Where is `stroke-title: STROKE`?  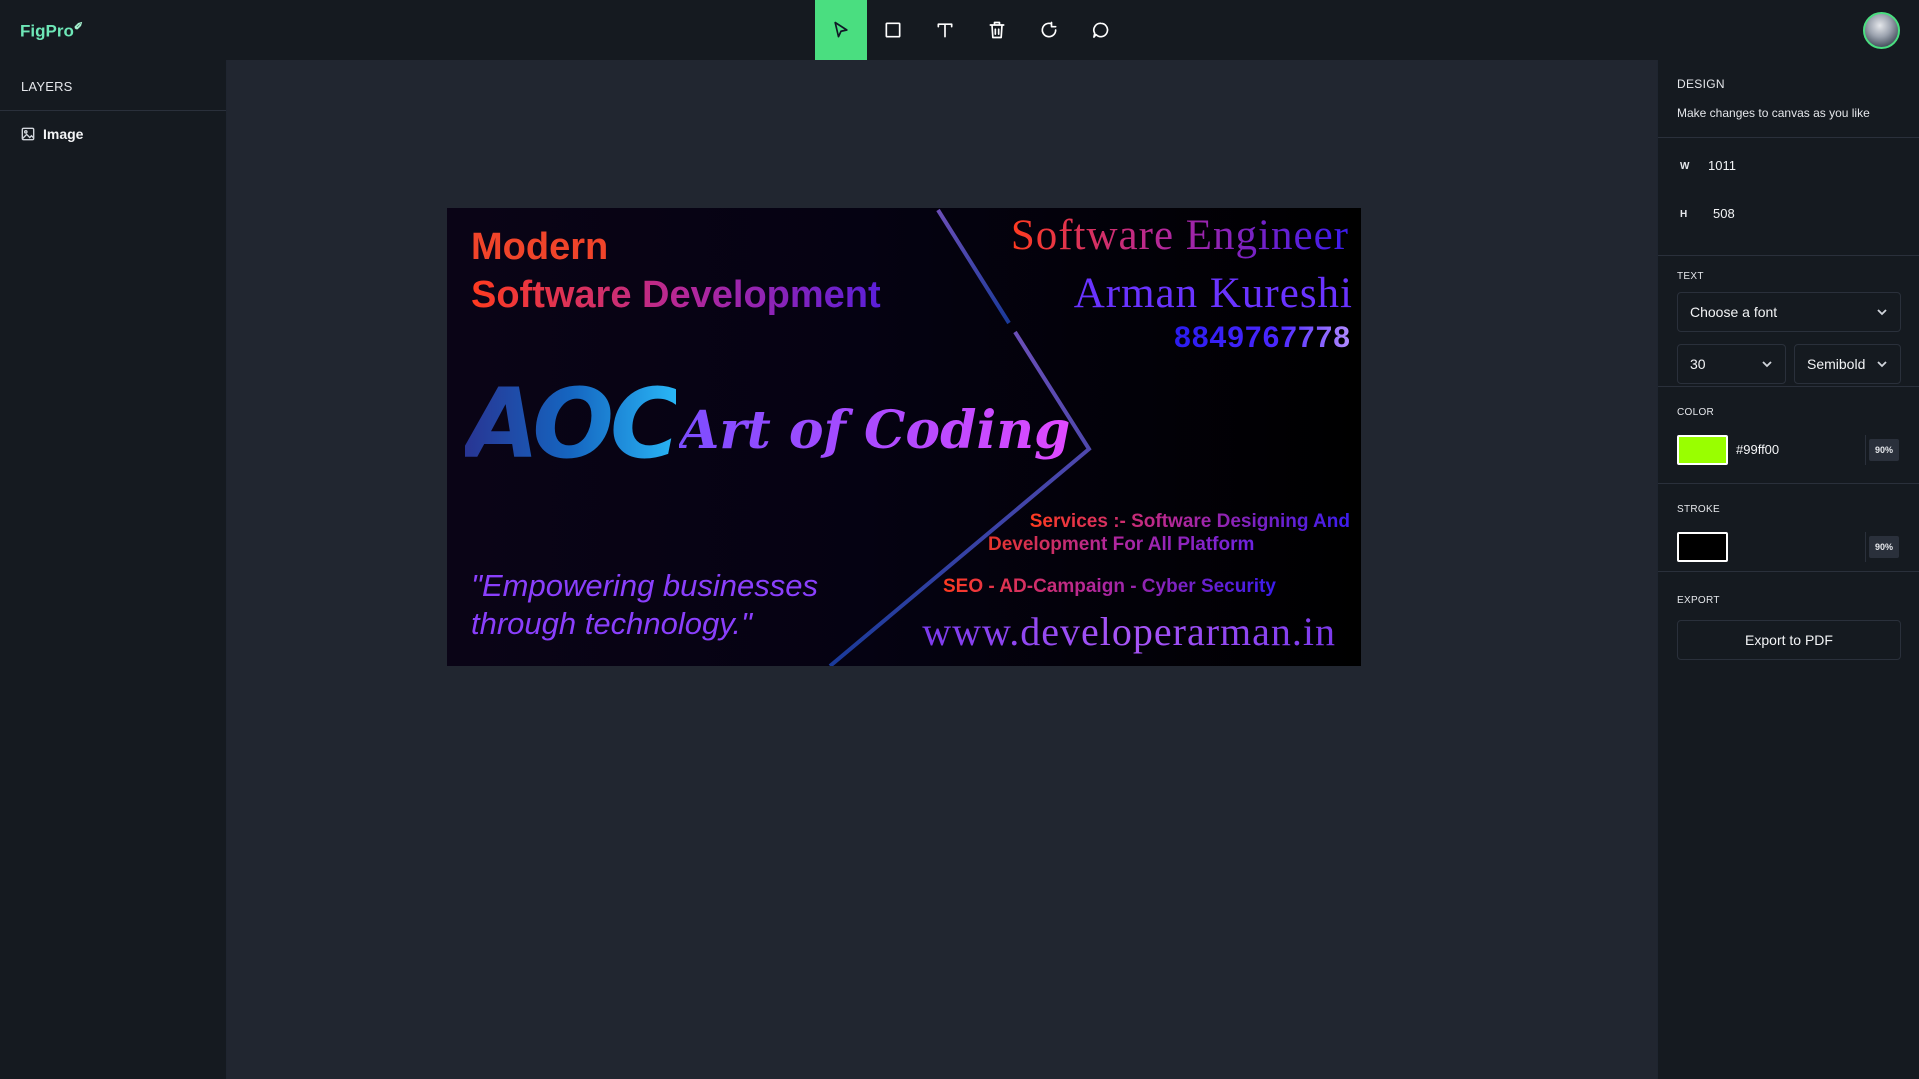
stroke-title: STROKE is located at coordinates (1698, 509).